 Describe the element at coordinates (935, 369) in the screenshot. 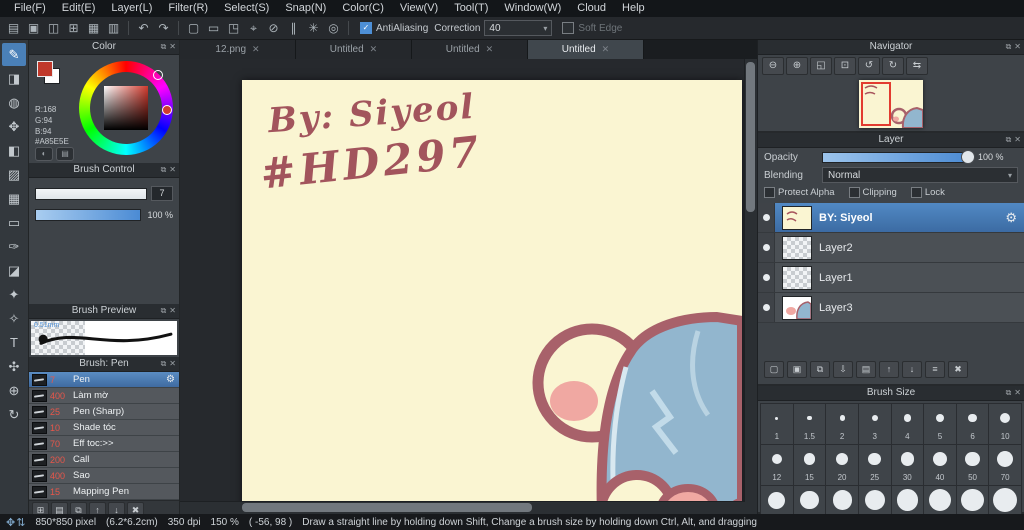

I see `layer-menu-icon: ≡` at that location.